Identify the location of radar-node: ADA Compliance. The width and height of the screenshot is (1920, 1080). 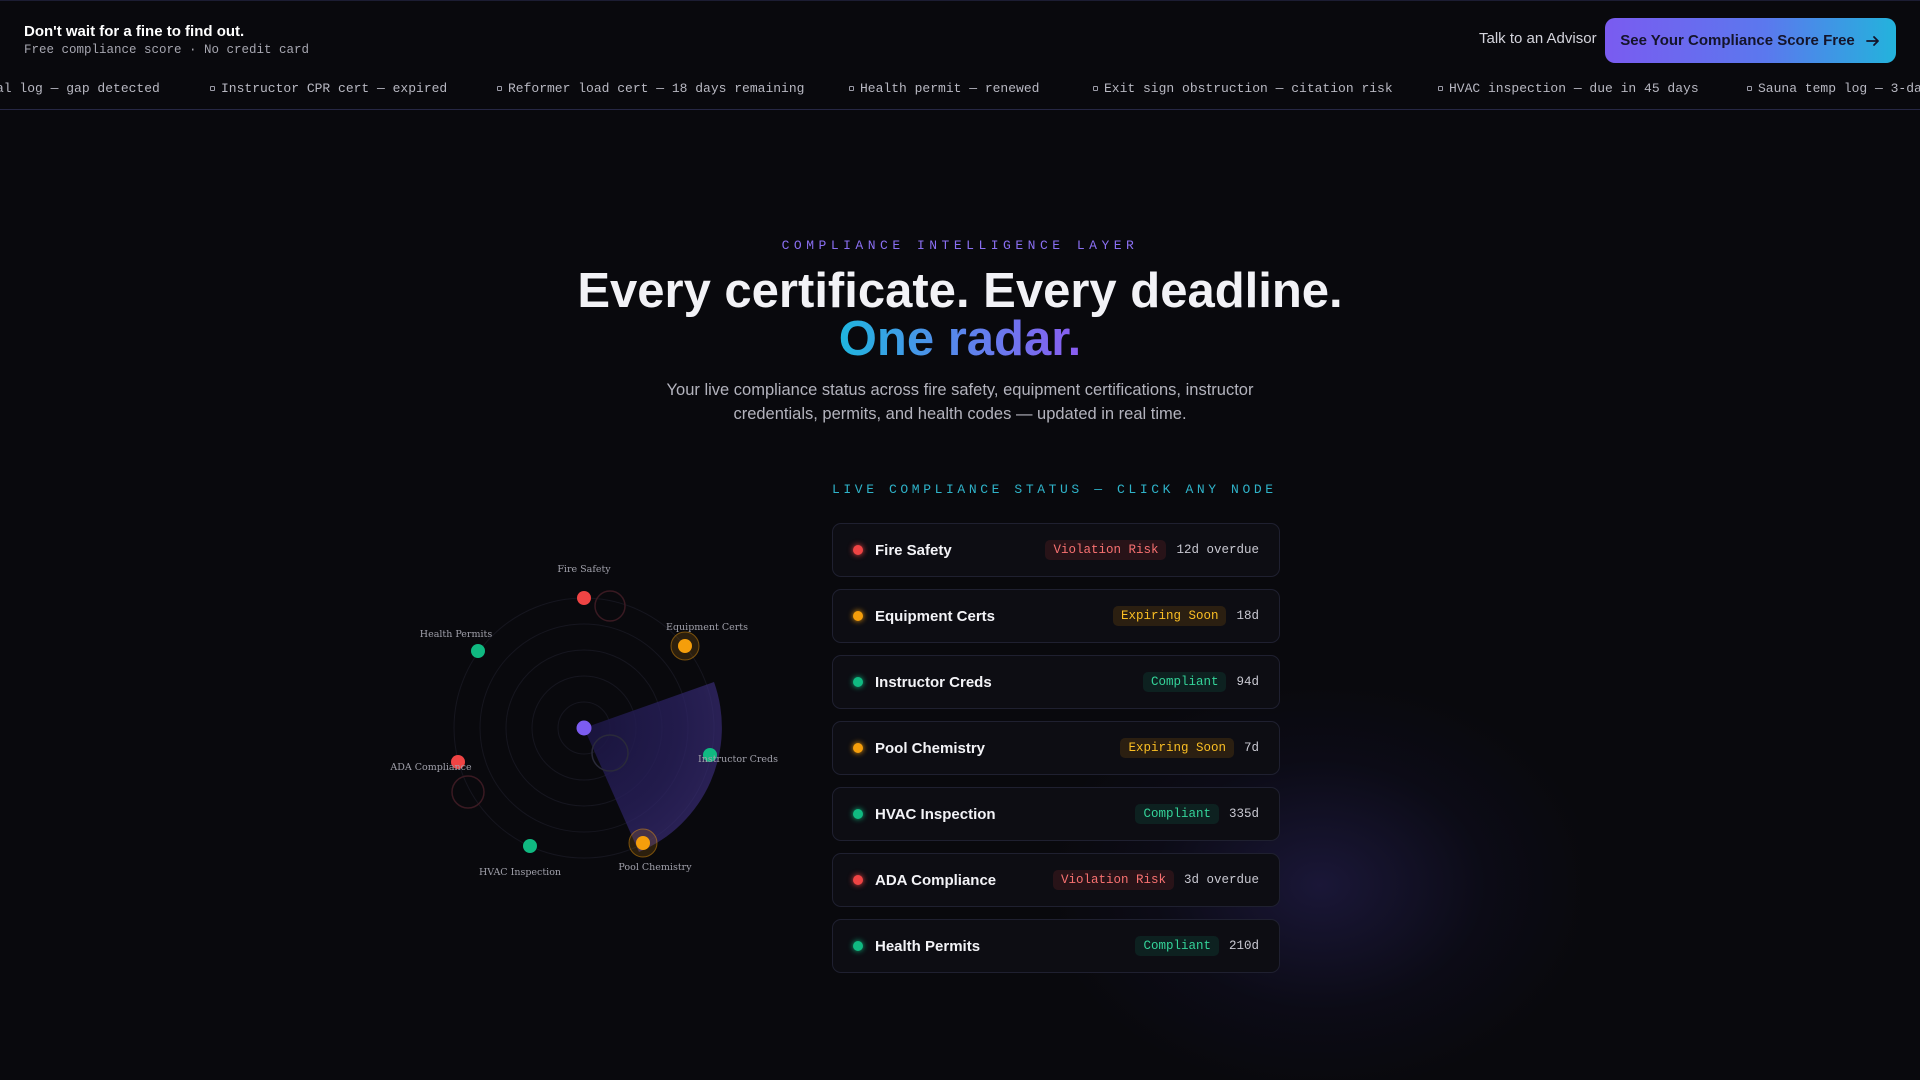
(430, 764).